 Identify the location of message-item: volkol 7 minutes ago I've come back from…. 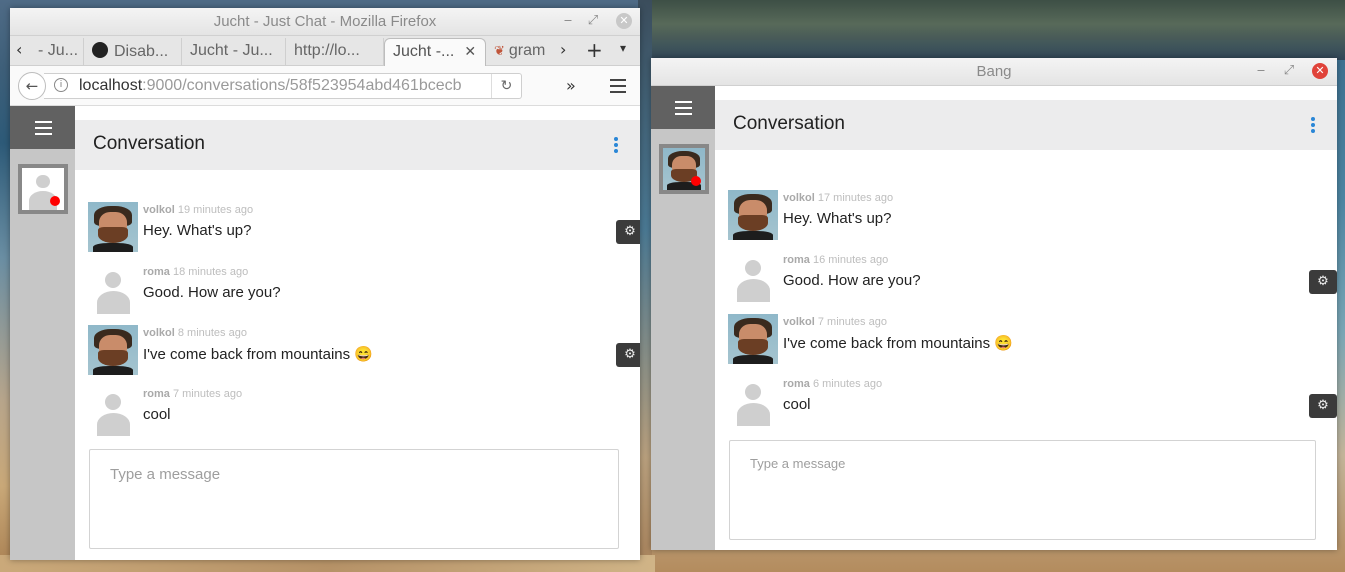
(1032, 340).